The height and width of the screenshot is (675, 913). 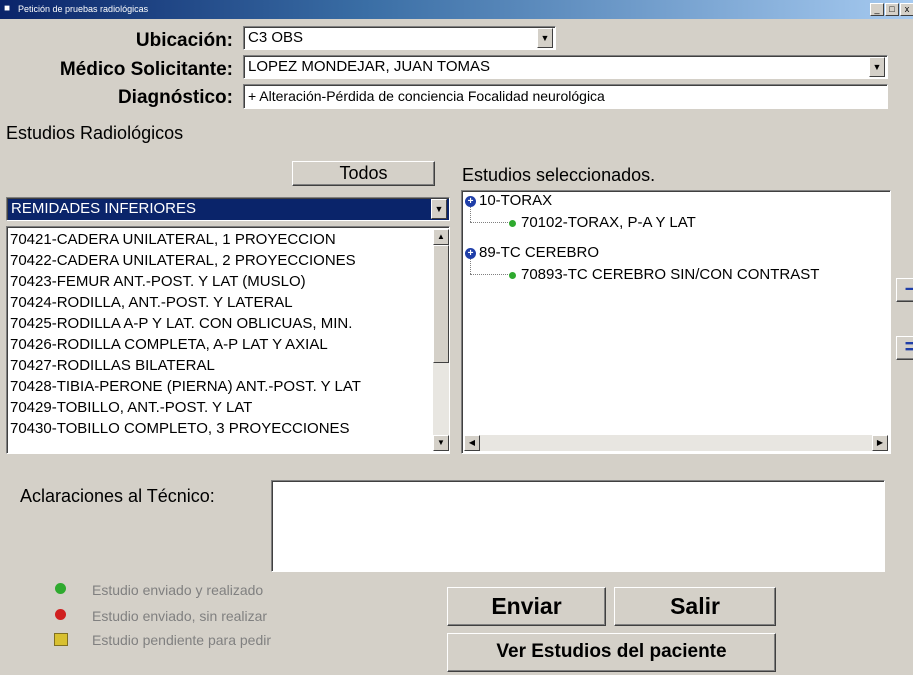 What do you see at coordinates (95, 133) in the screenshot?
I see `estudios-label: Estudios Radiológicos` at bounding box center [95, 133].